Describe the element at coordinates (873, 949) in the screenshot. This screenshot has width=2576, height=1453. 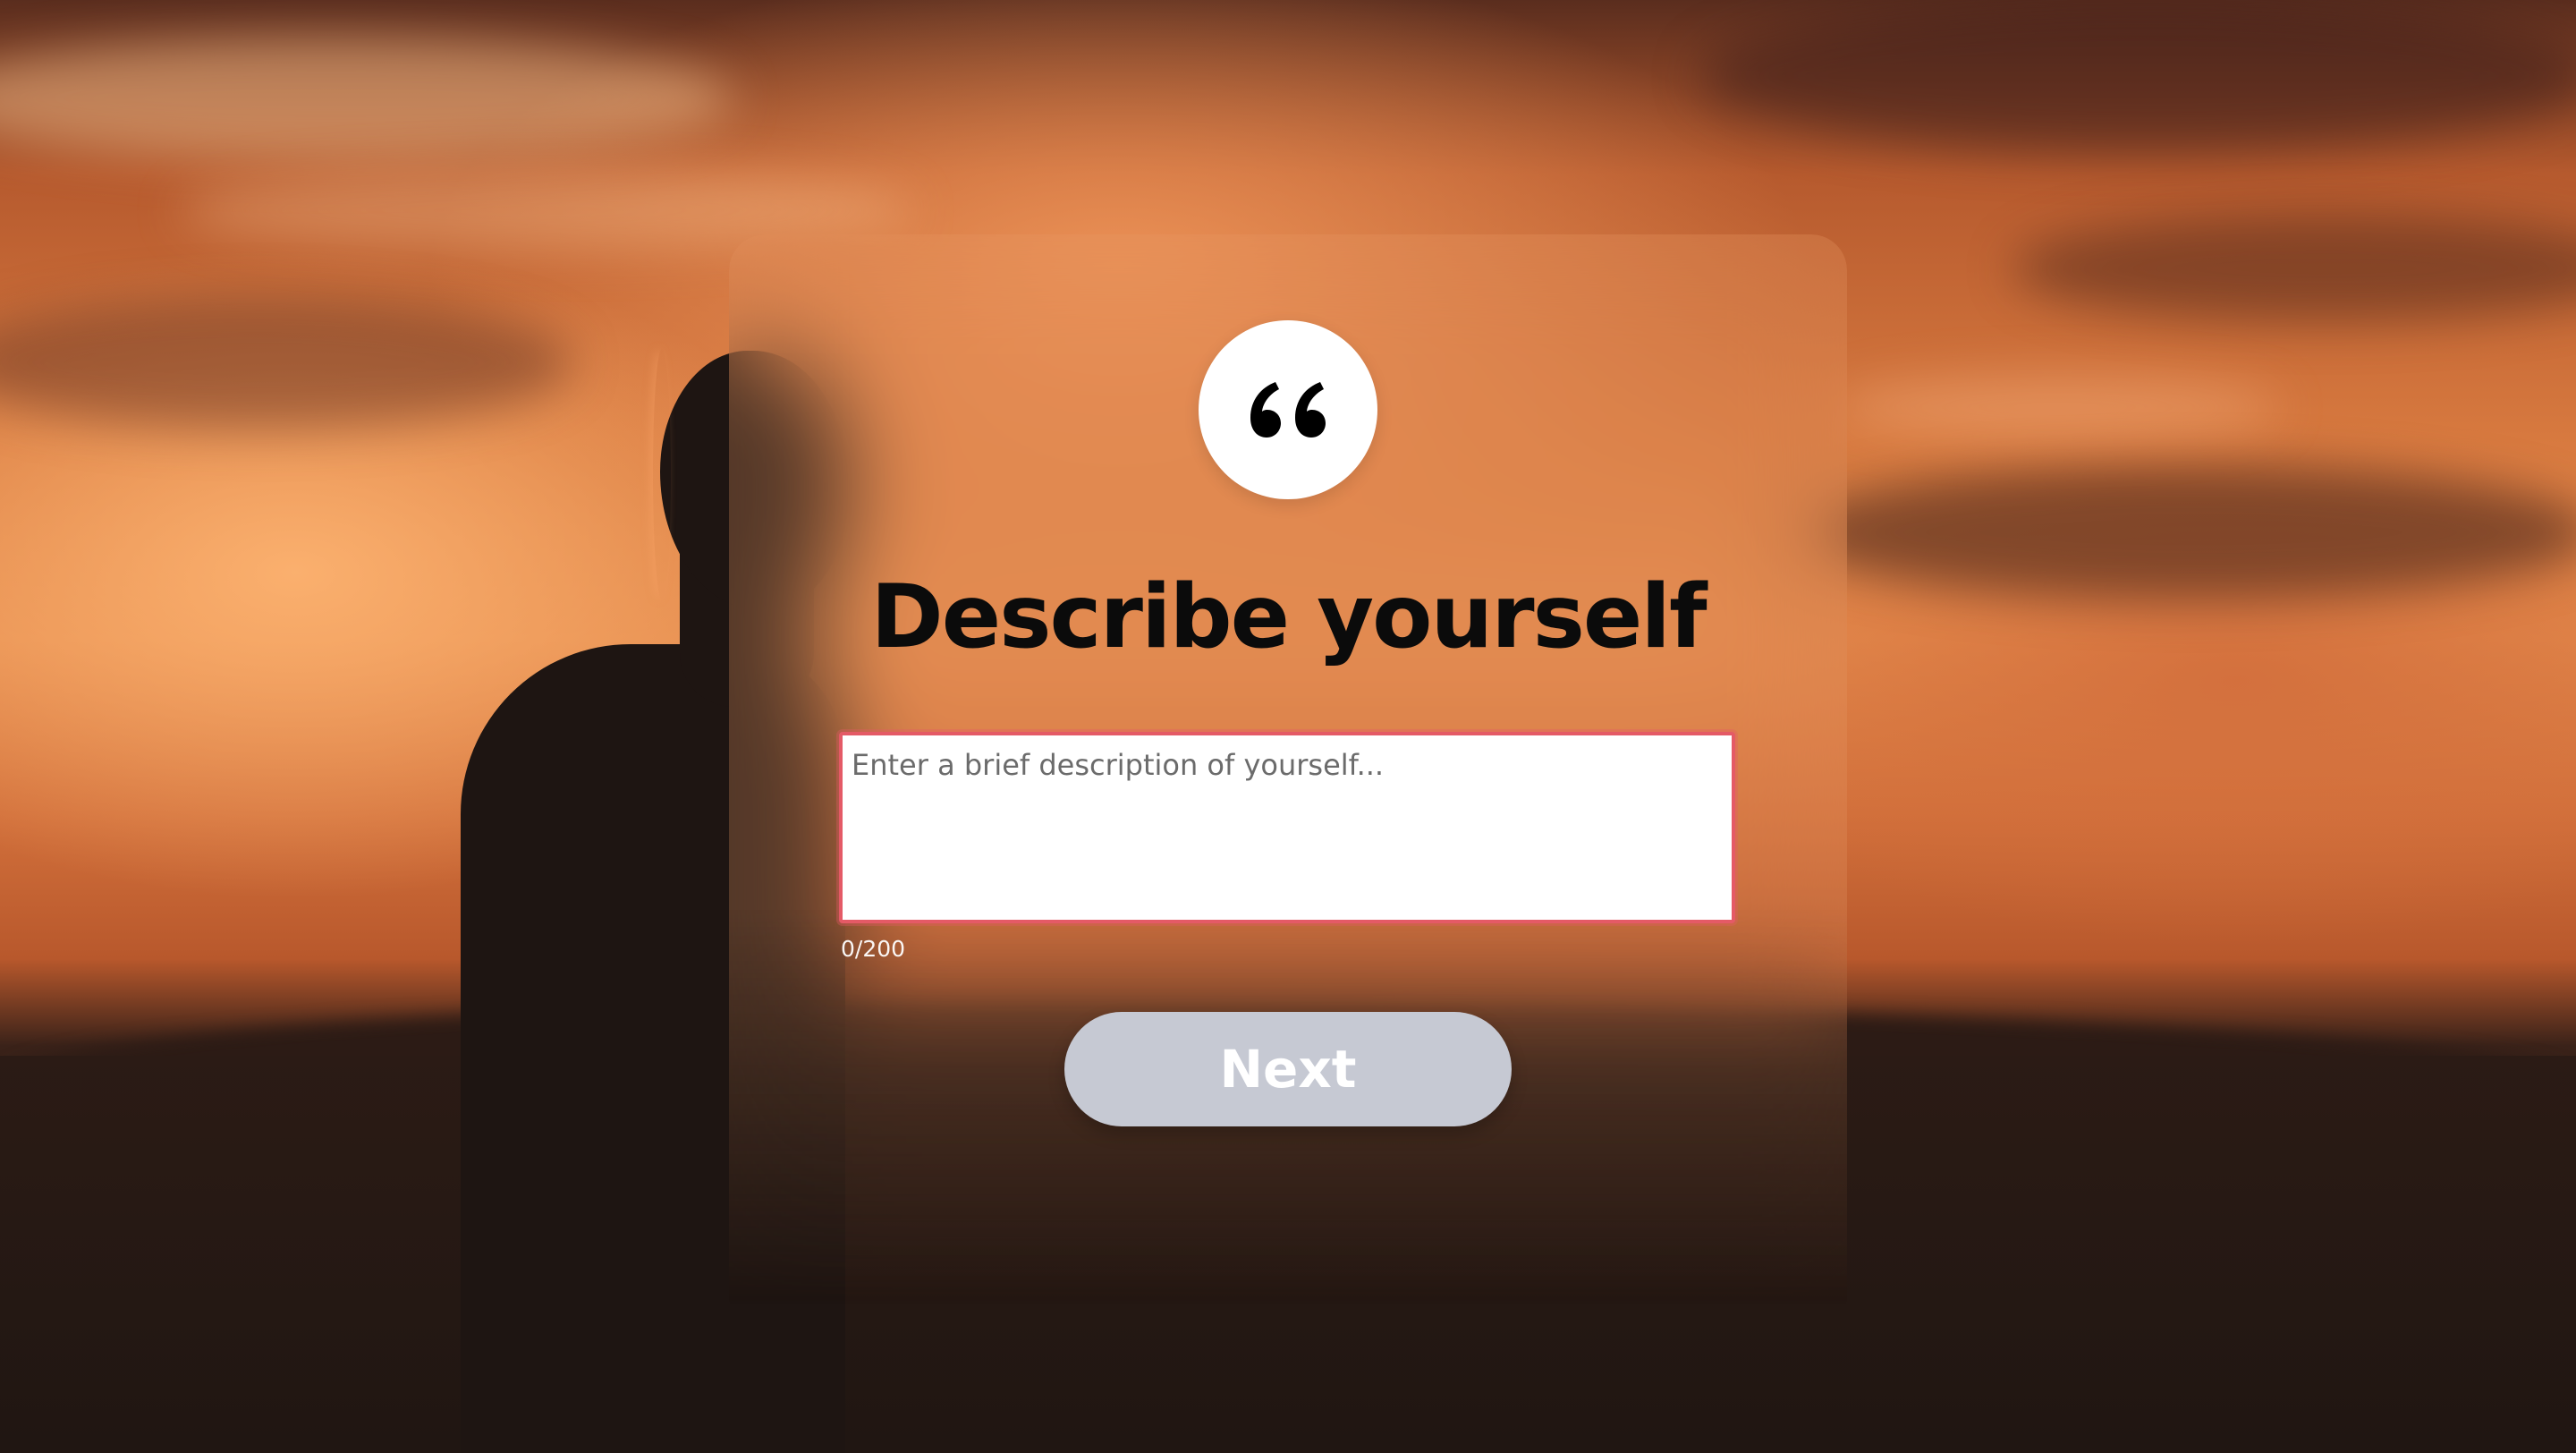
I see `character-counter: 0/200` at that location.